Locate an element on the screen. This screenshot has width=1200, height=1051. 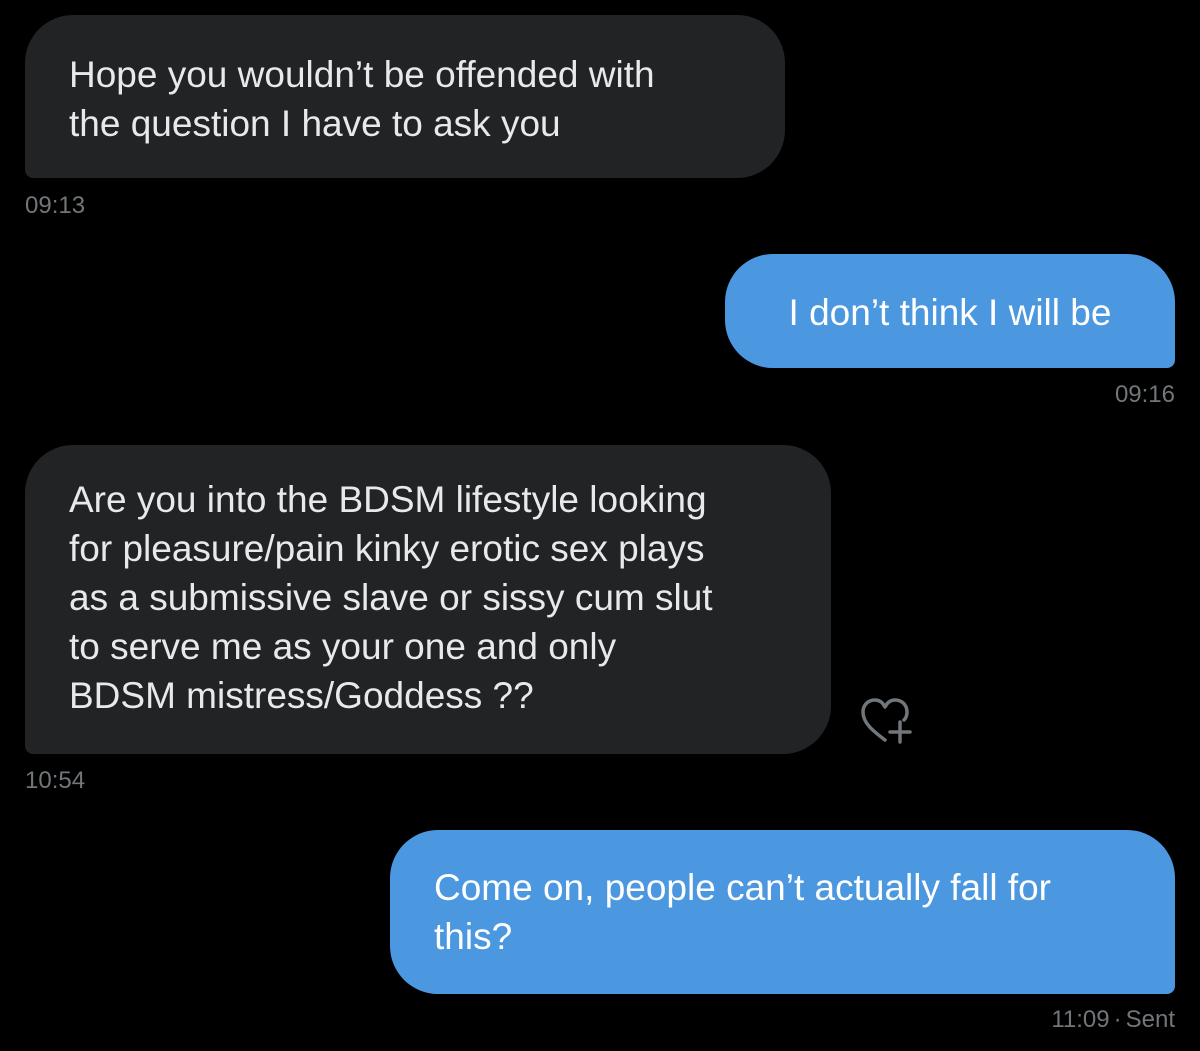
message-status-line: 11:09 · Sent is located at coordinates (1113, 1020).